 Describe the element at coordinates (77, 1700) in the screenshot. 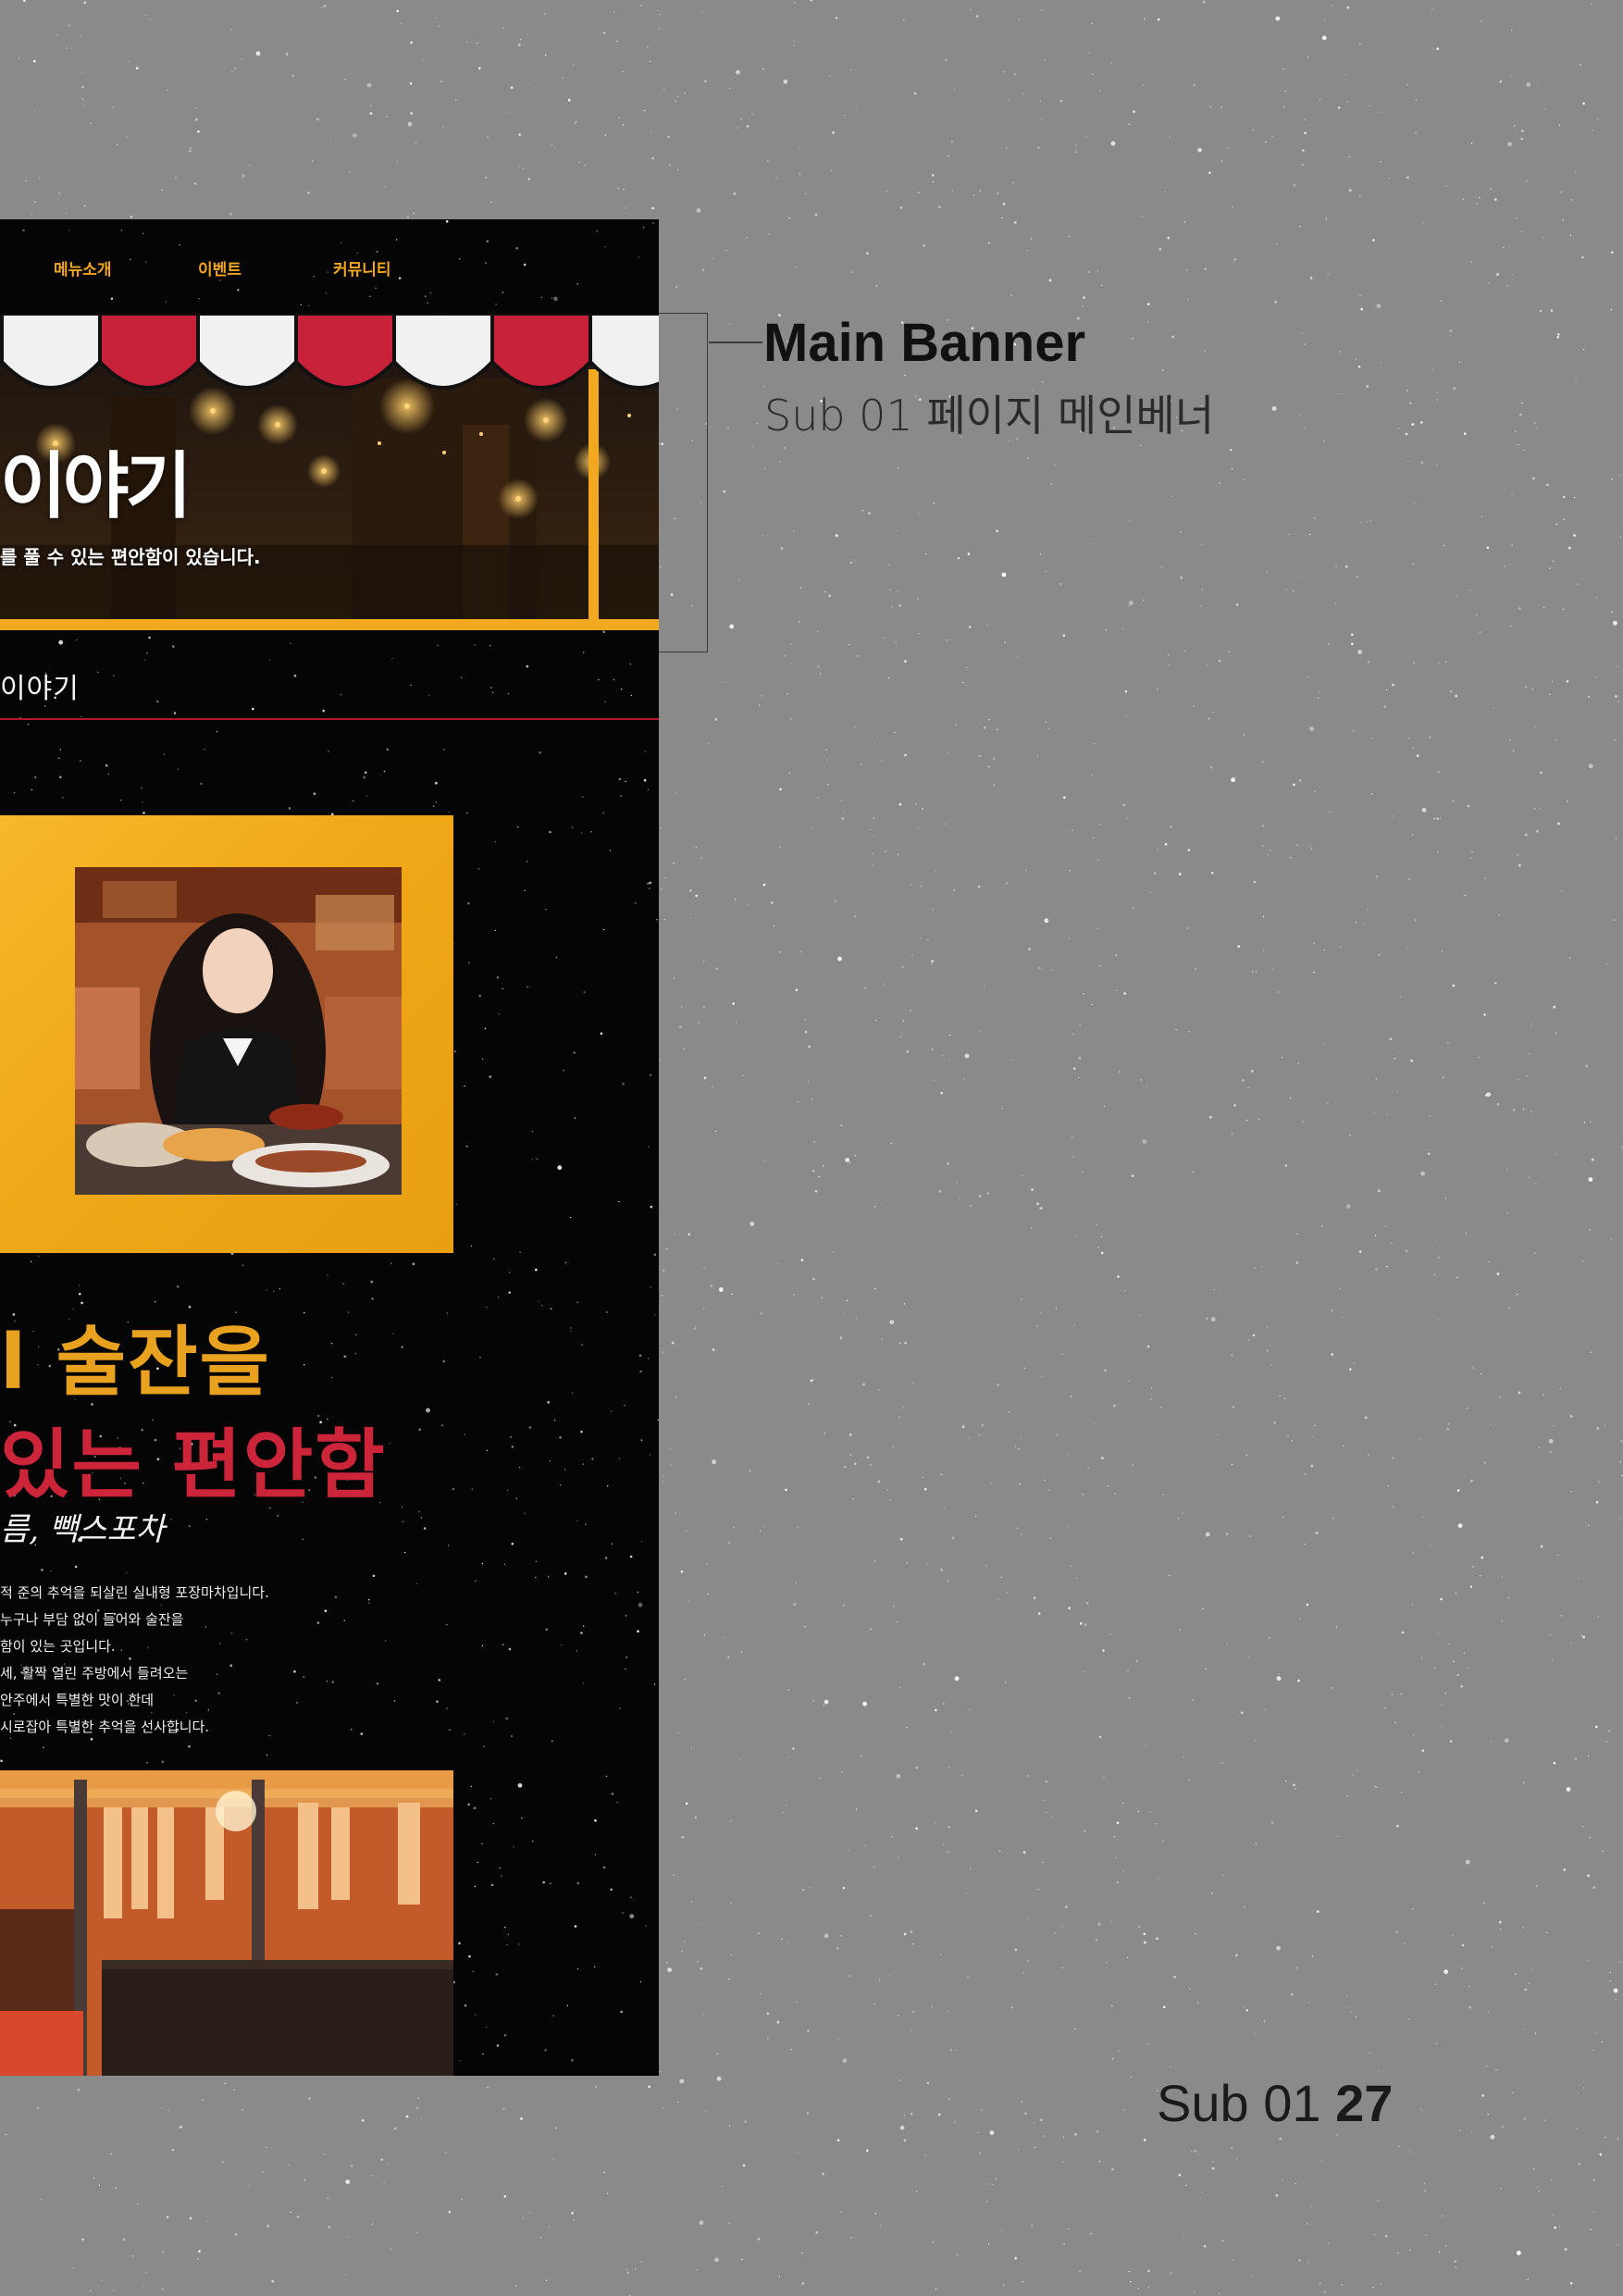

I see `description-line: 안주에서 특별한 맛이 한데` at that location.